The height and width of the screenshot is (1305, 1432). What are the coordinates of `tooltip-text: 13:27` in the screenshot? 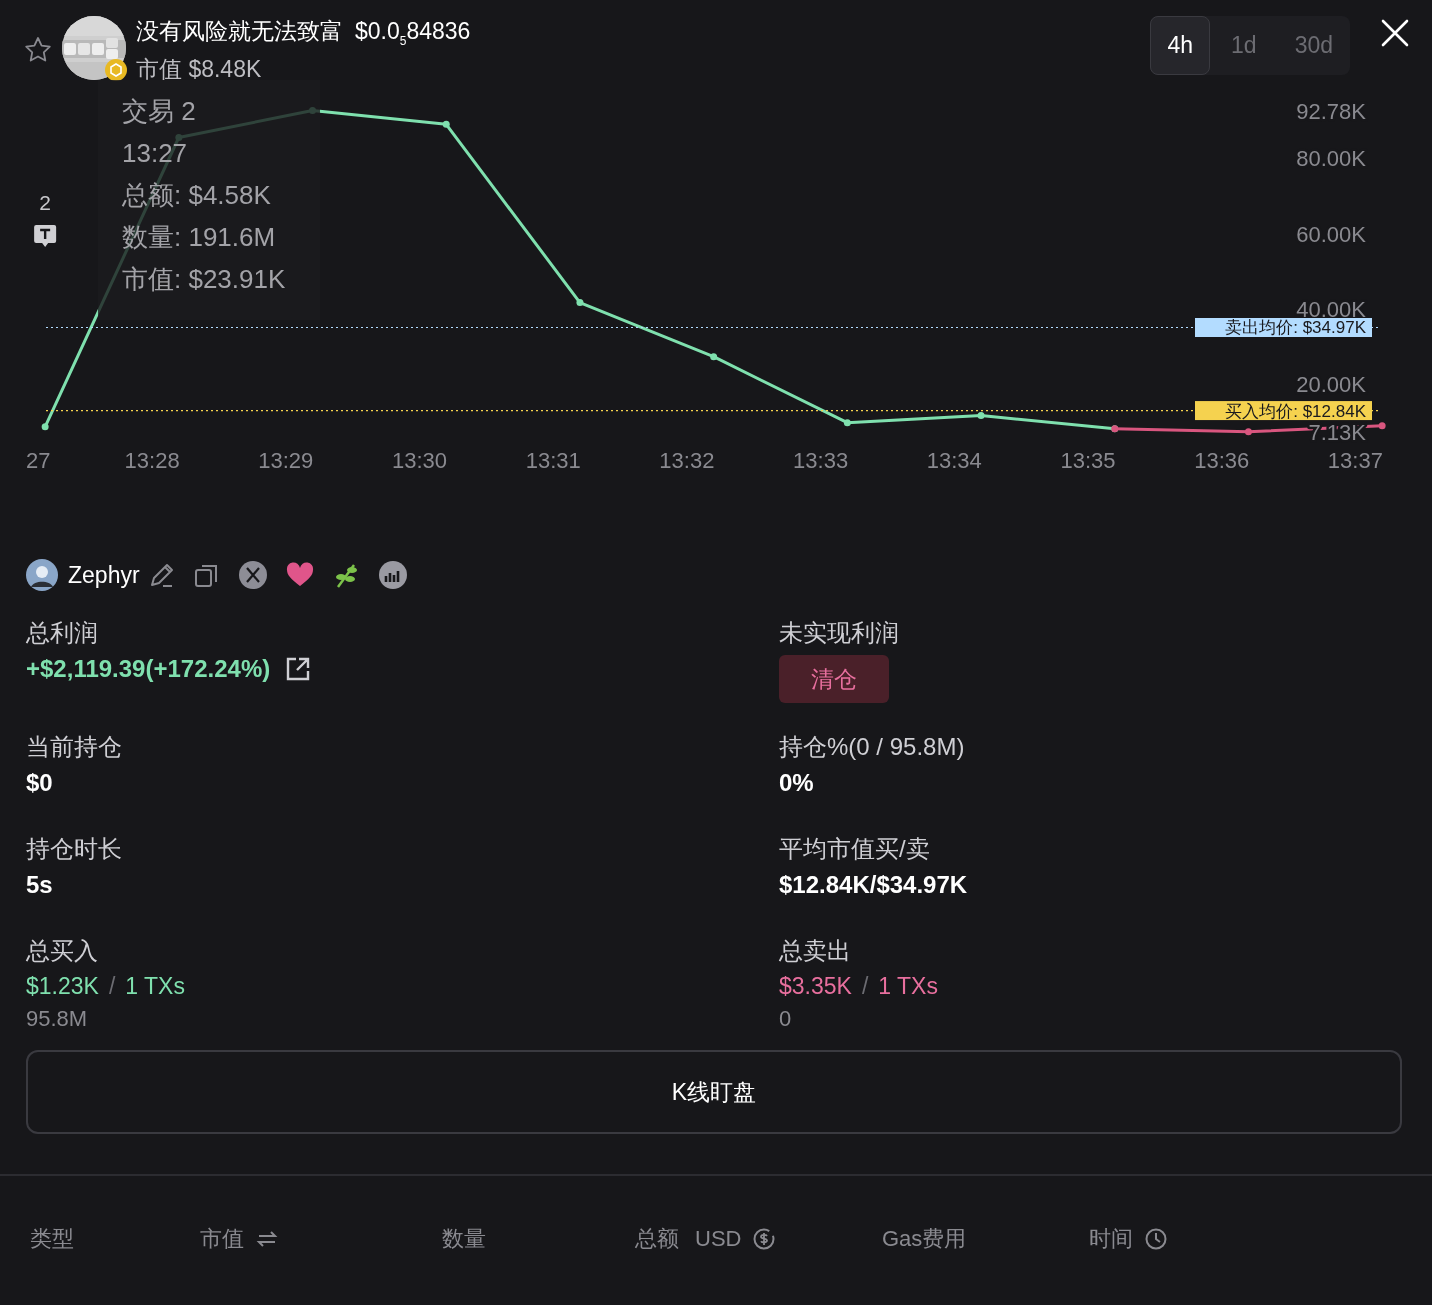 It's located at (155, 153).